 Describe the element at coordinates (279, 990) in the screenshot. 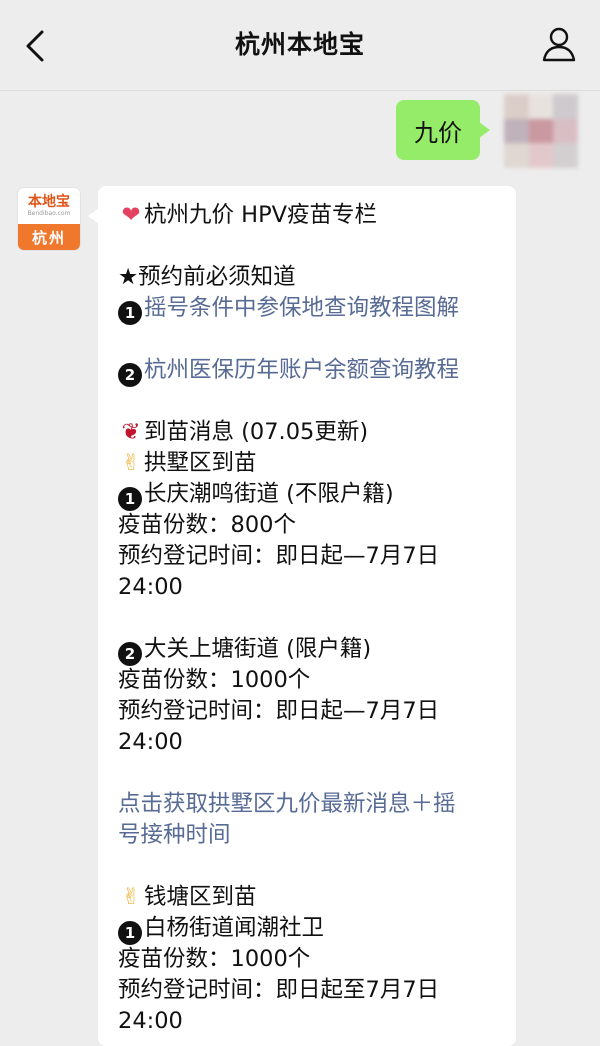

I see `registration-time: 预约登记时间：即日起至7月7日` at that location.